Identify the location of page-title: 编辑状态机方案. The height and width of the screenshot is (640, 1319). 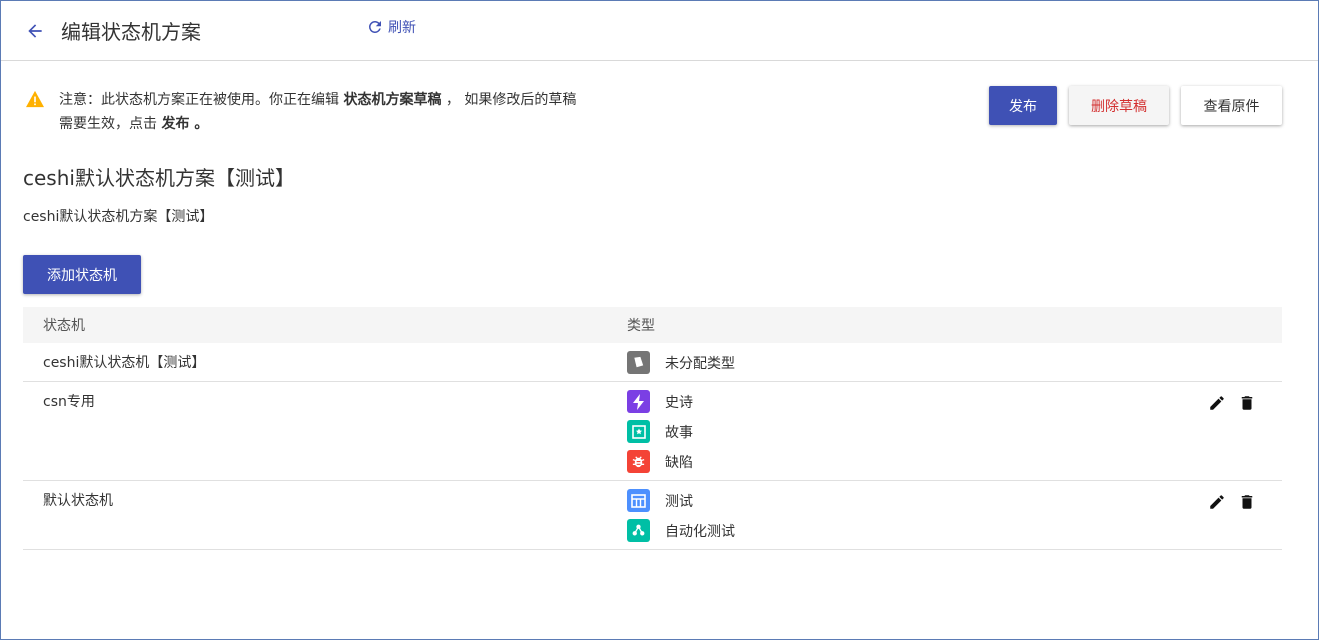
(131, 32).